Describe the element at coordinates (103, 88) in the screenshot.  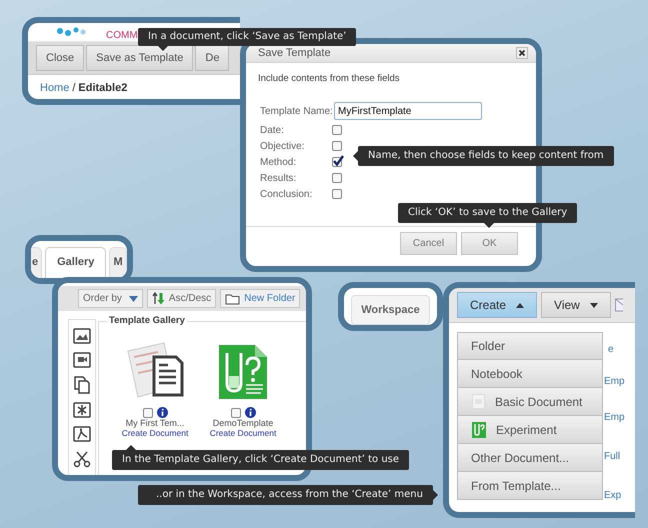
I see `breadcrumb-current: Editable2` at that location.